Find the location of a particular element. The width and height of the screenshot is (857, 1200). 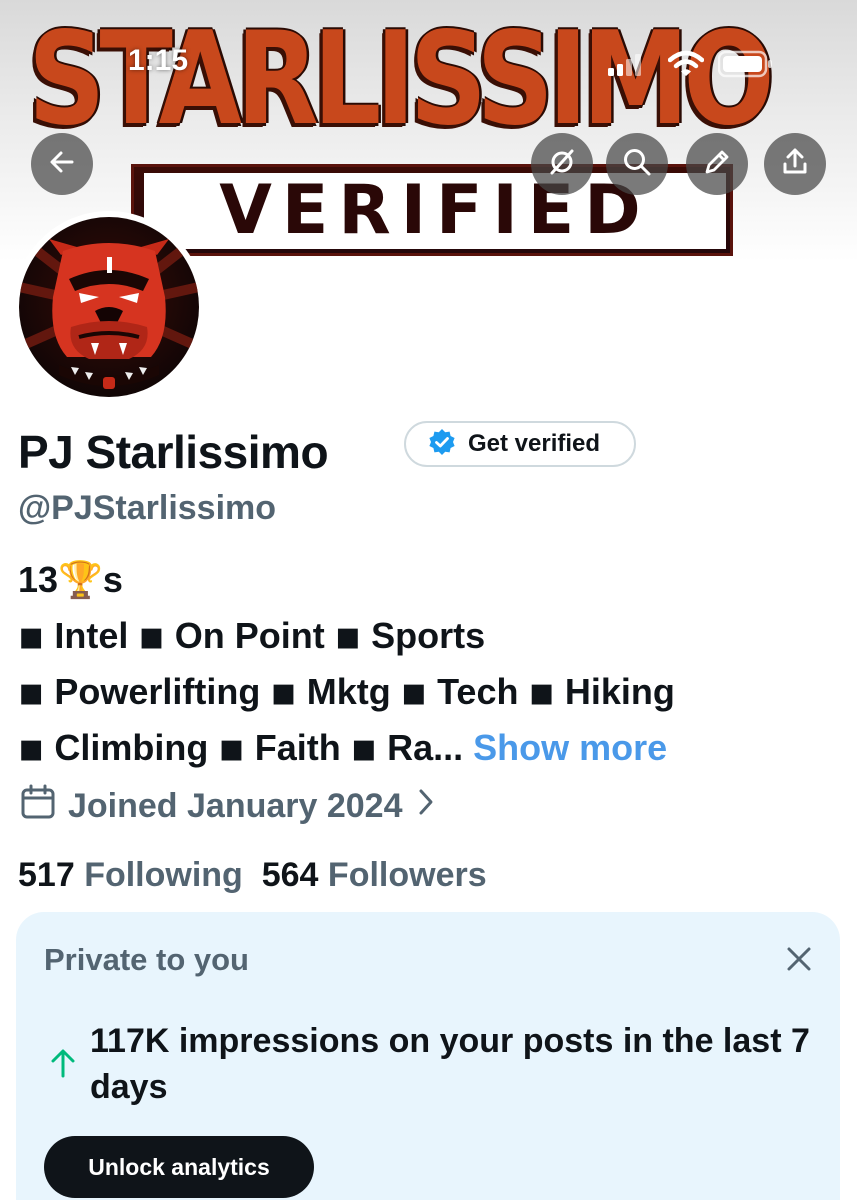

status-icons is located at coordinates (693, 62).